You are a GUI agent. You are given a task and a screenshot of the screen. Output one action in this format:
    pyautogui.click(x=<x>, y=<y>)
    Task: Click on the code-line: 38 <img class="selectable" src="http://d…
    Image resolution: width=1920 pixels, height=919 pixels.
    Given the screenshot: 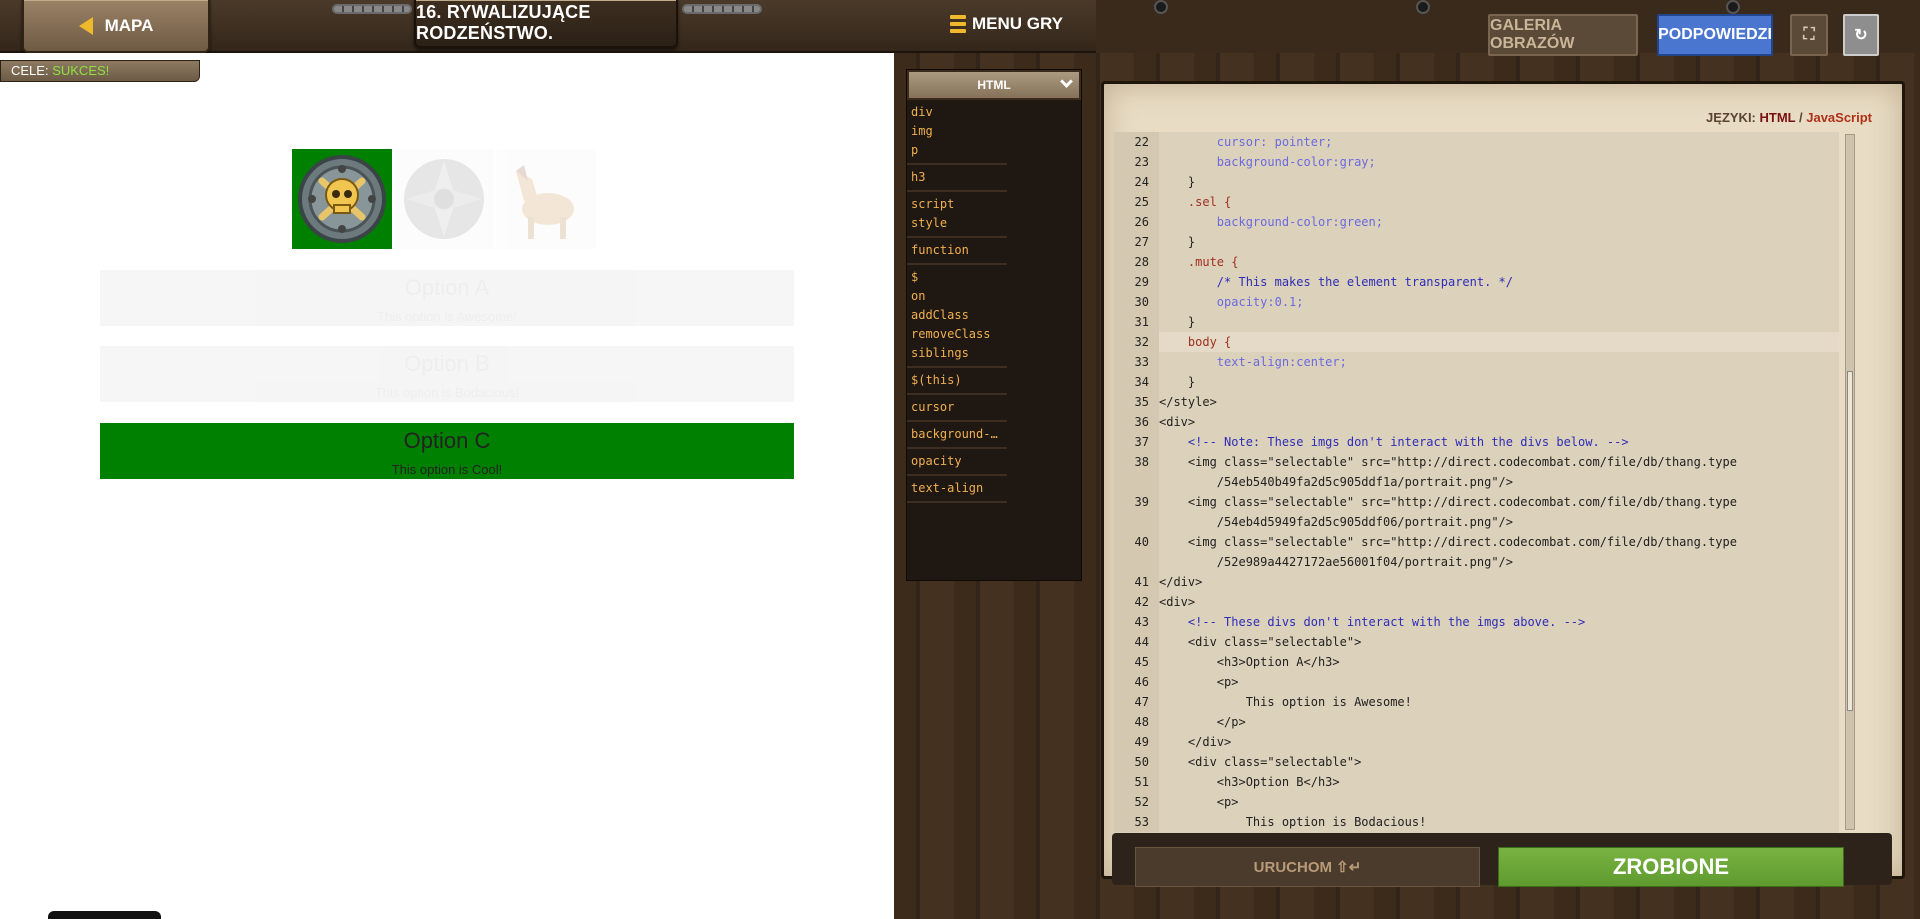 What is the action you would take?
    pyautogui.click(x=1476, y=472)
    